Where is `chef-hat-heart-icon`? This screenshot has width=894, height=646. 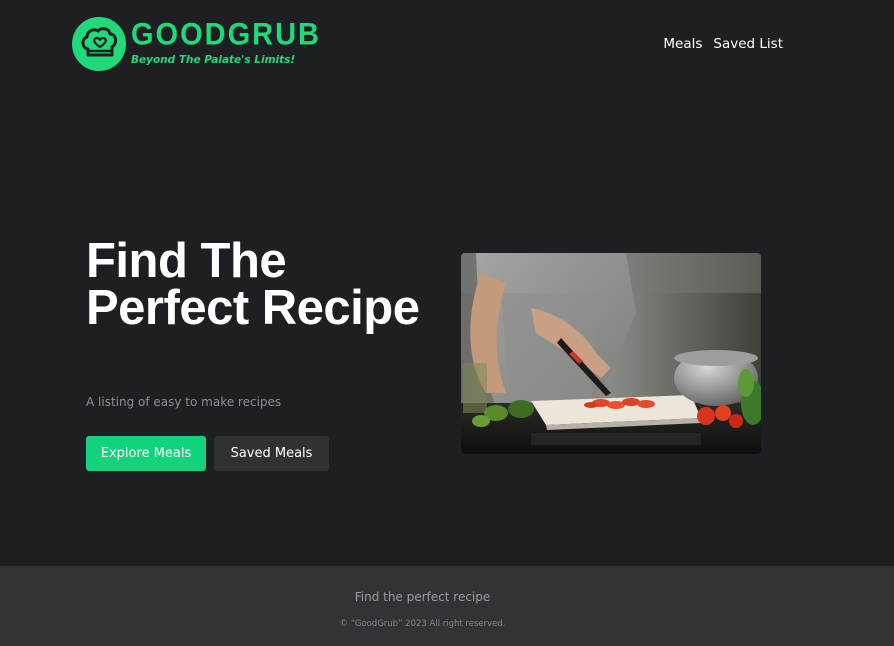 chef-hat-heart-icon is located at coordinates (99, 44).